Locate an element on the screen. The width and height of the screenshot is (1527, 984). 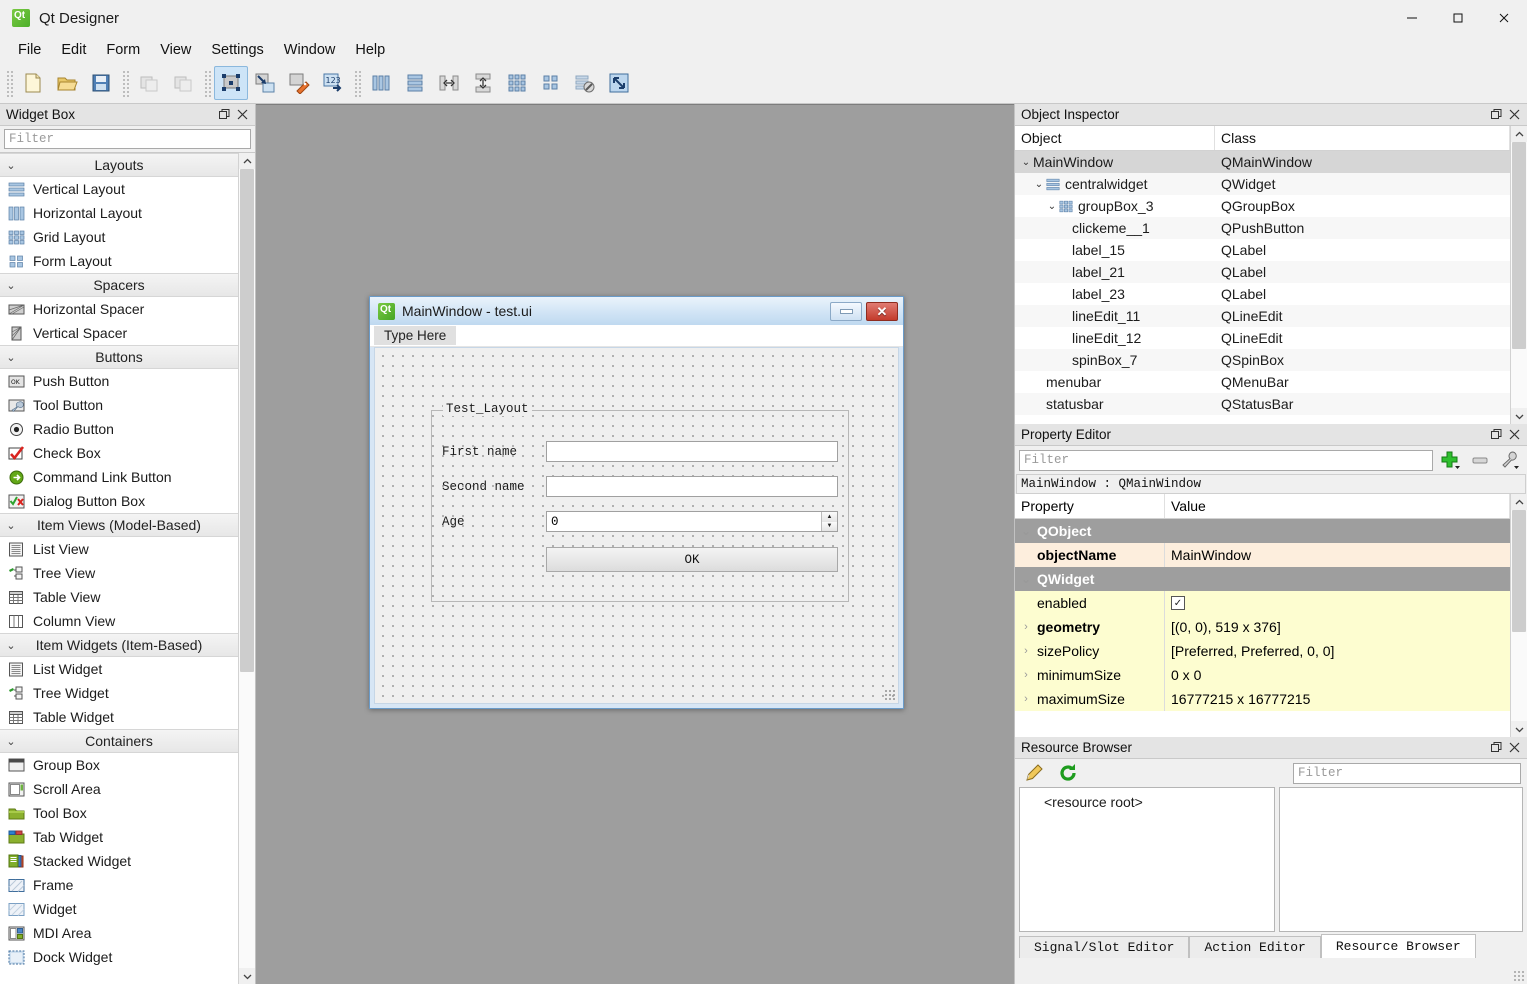
spinbox-age: 0 ▲ ▼ is located at coordinates (692, 521).